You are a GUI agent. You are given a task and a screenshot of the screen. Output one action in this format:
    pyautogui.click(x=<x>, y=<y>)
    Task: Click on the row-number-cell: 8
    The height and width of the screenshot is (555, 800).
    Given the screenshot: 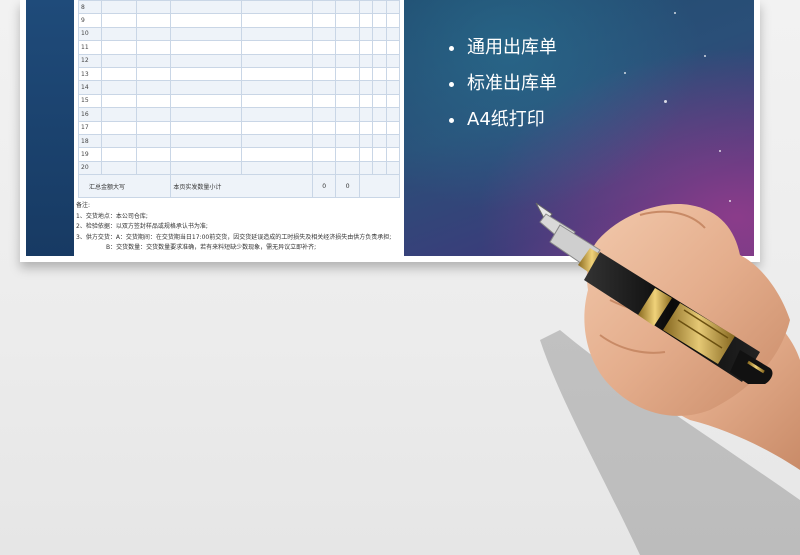 What is the action you would take?
    pyautogui.click(x=90, y=7)
    